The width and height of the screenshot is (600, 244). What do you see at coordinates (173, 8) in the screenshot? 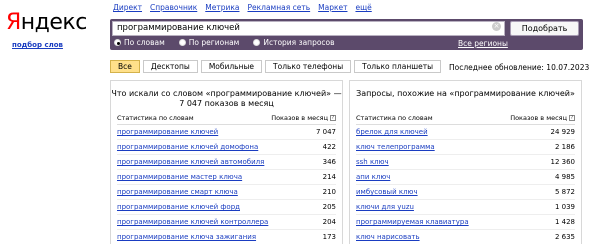
I see `topnav-help: Справочник` at bounding box center [173, 8].